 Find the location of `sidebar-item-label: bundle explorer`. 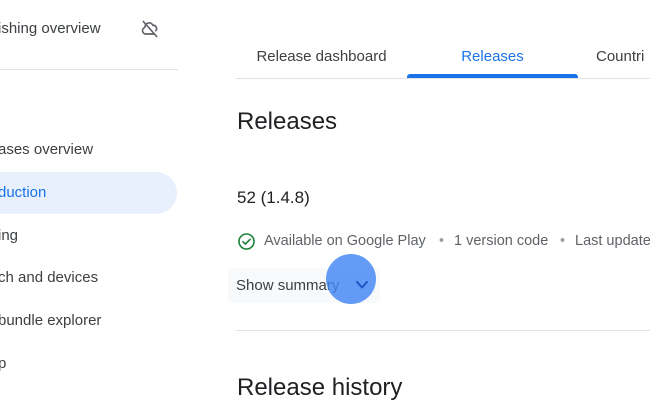

sidebar-item-label: bundle explorer is located at coordinates (51, 320).